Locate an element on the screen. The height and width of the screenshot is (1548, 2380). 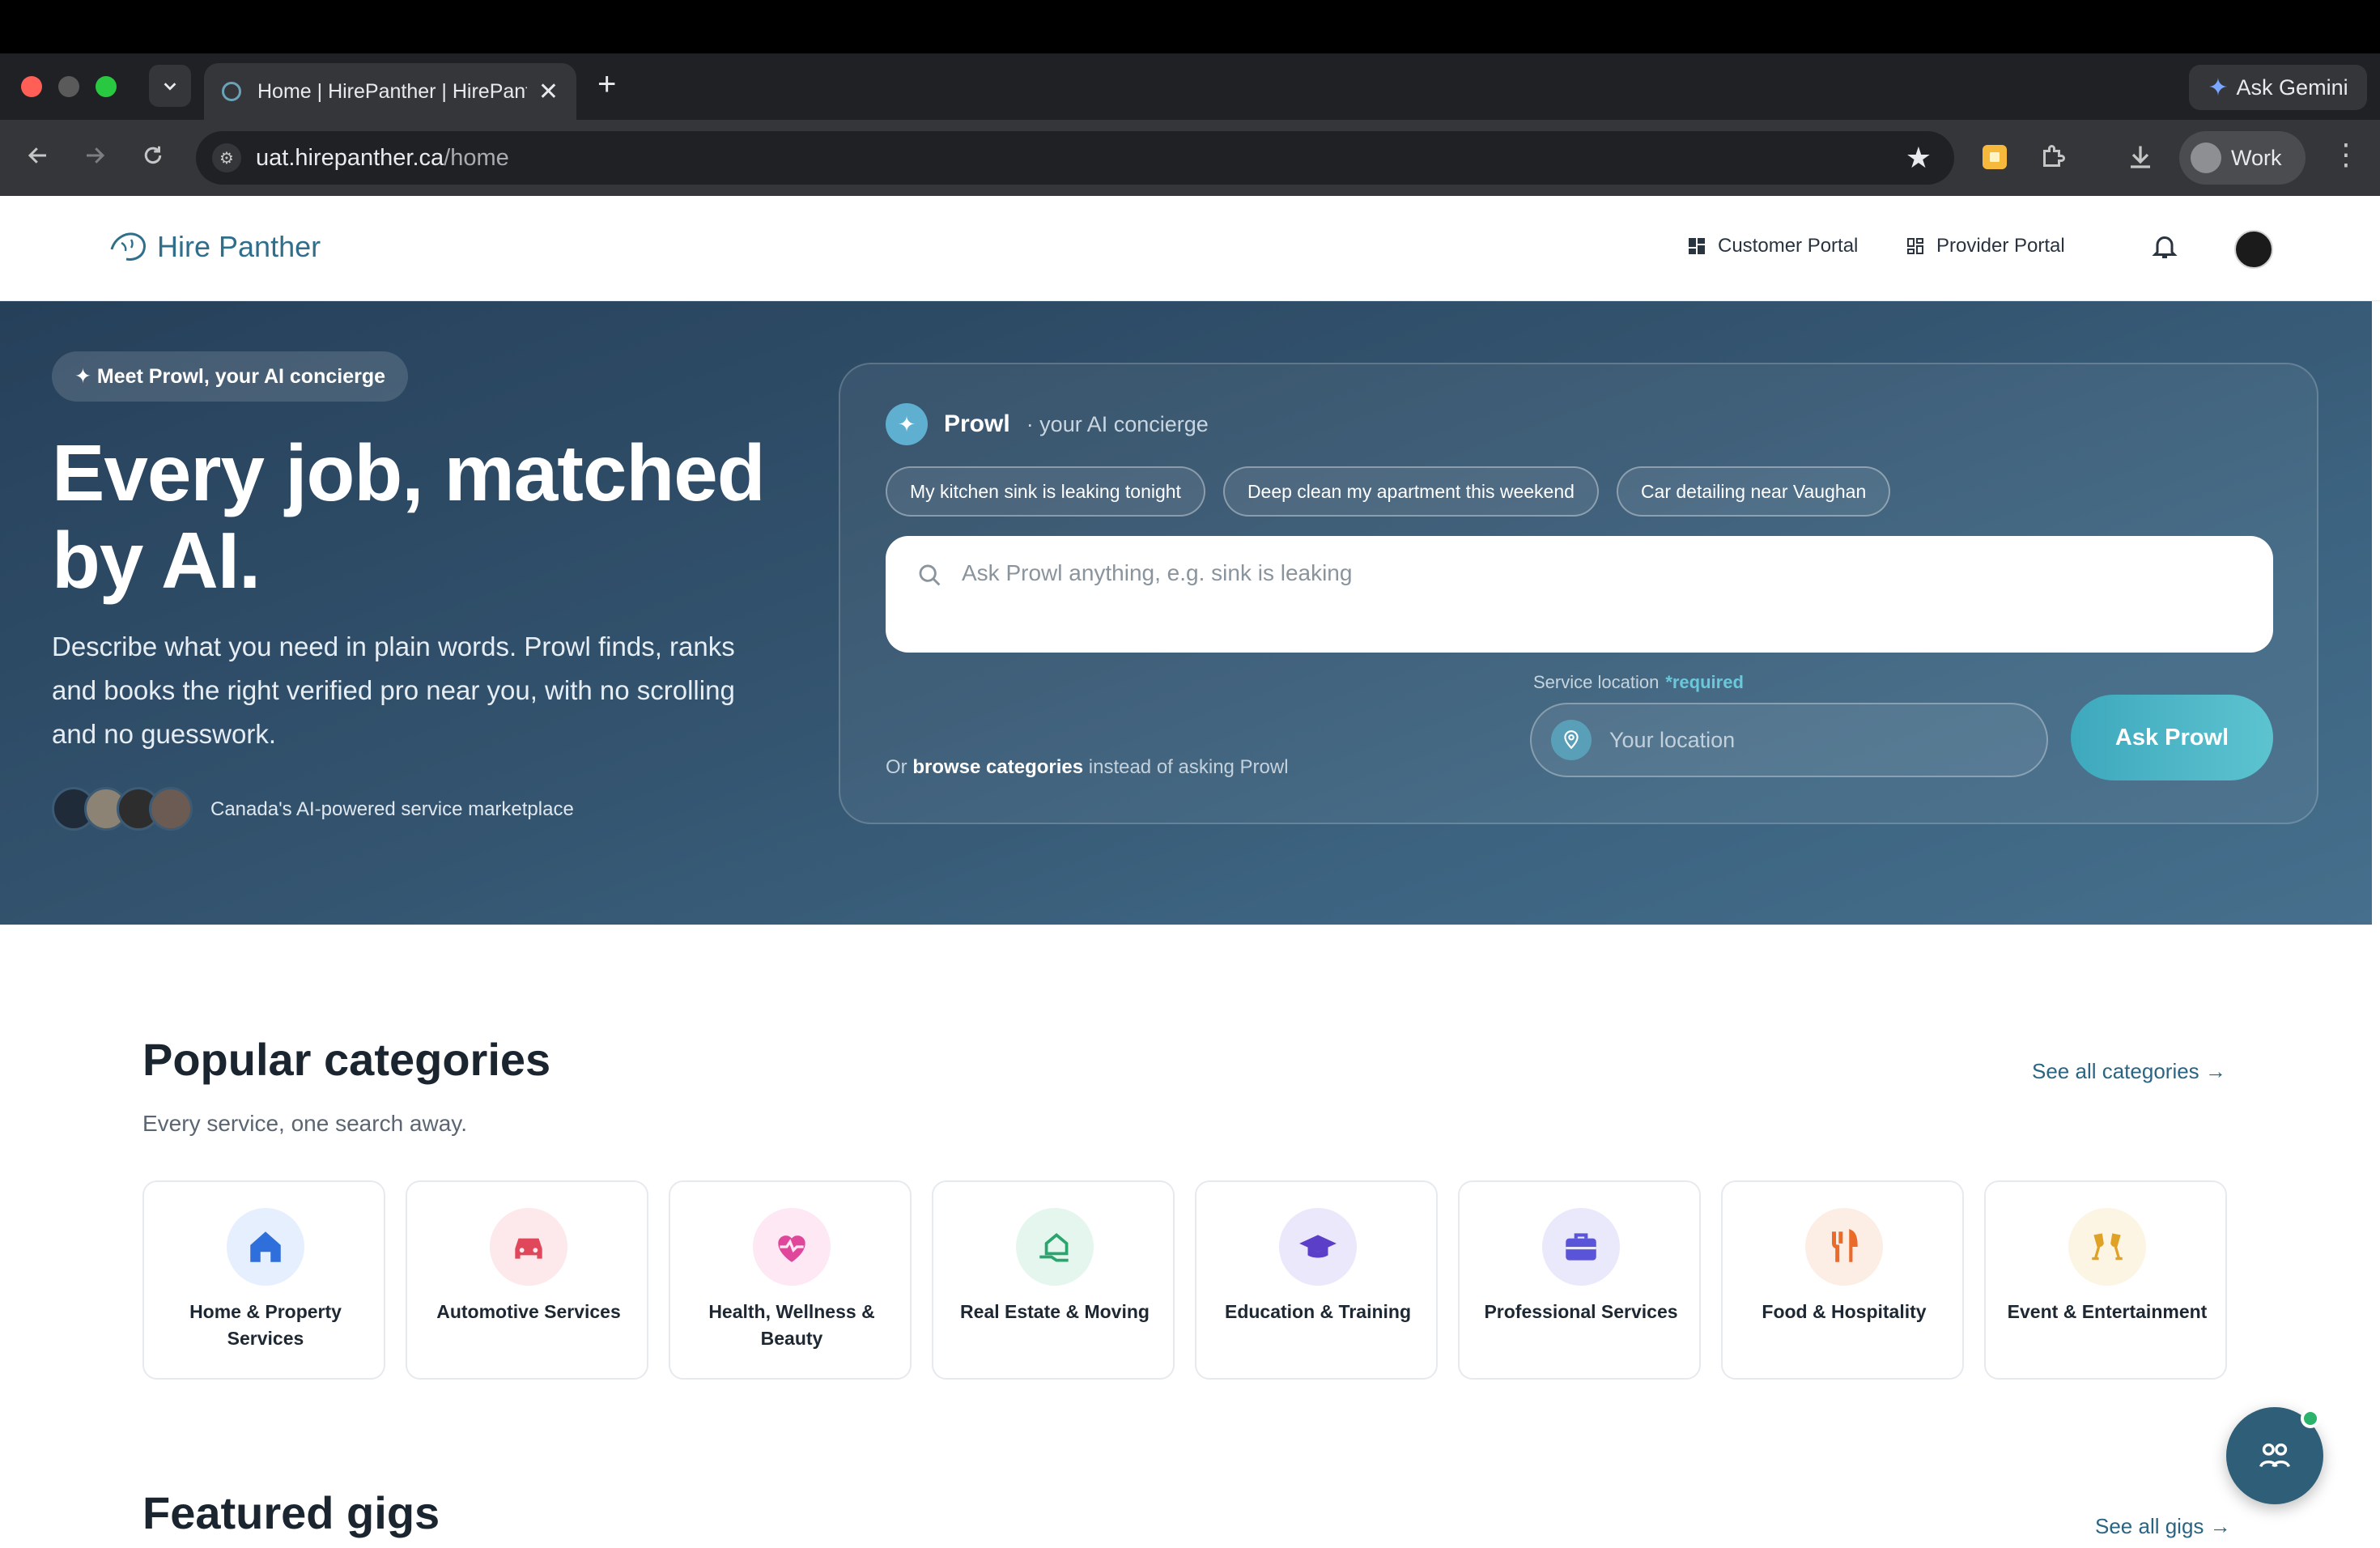
provider-portal-label: Provider Portal is located at coordinates (2001, 246).